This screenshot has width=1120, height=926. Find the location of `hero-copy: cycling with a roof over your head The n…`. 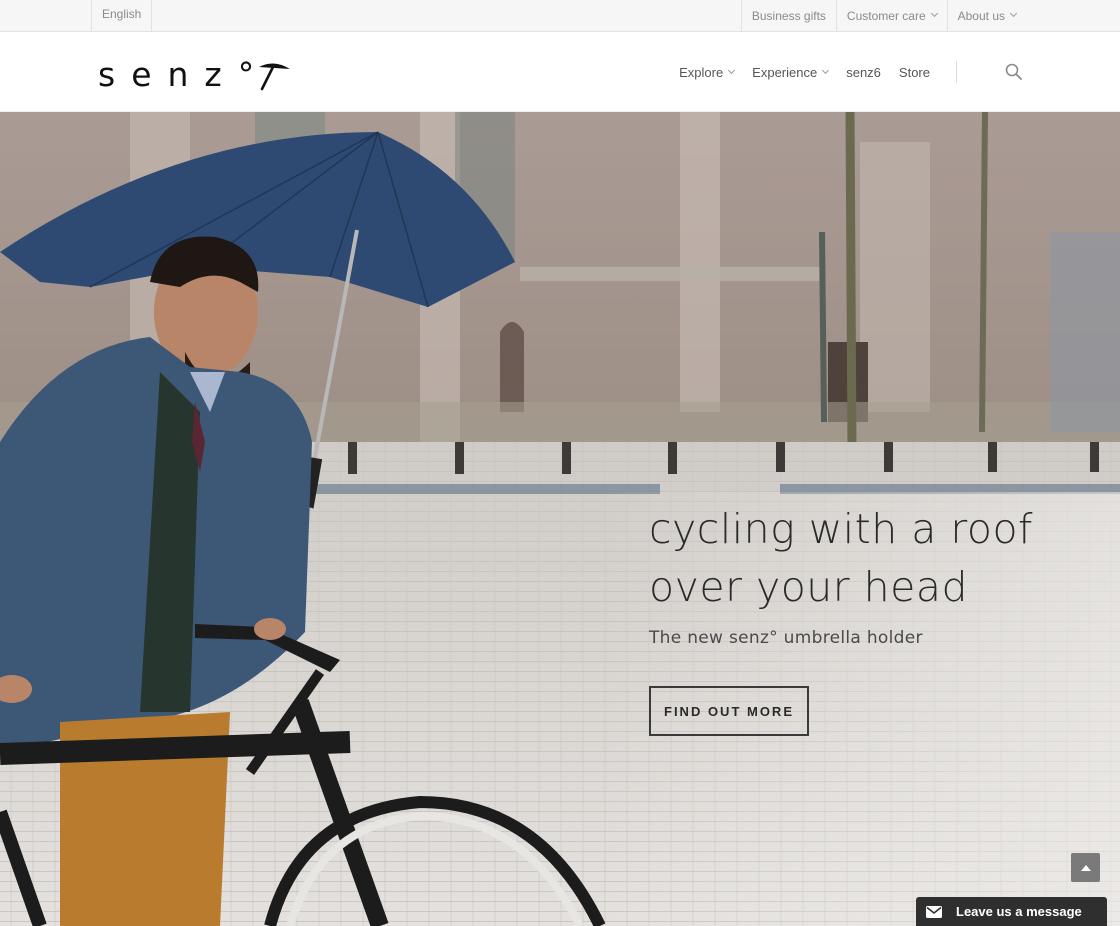

hero-copy: cycling with a roof over your head The n… is located at coordinates (869, 618).